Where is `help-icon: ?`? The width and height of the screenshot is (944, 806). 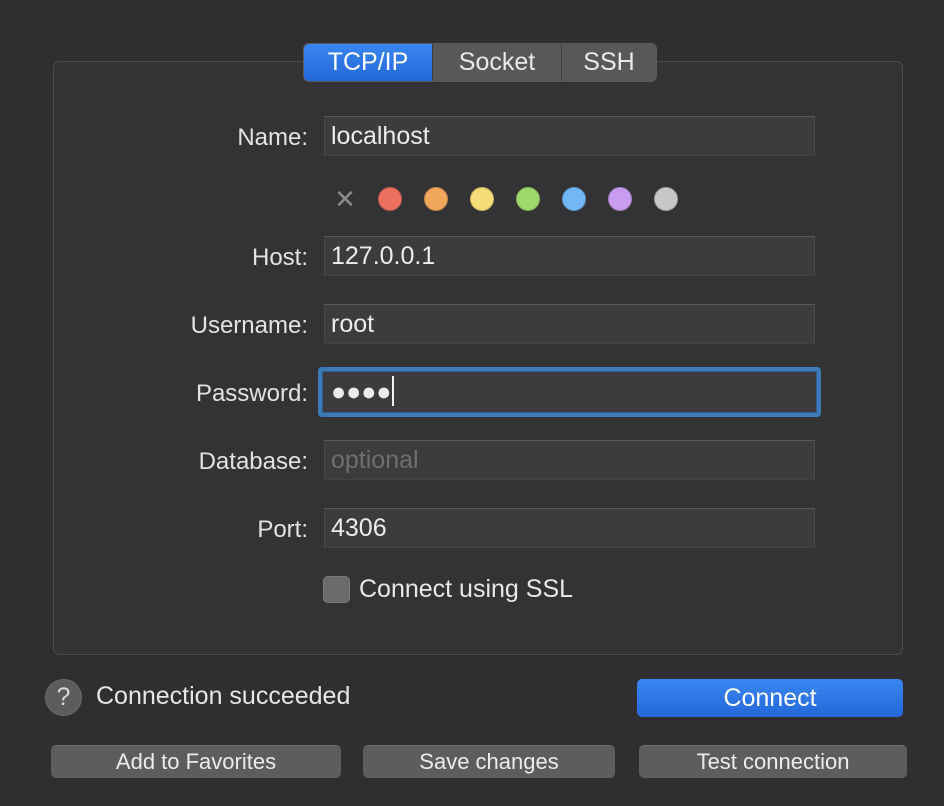 help-icon: ? is located at coordinates (63, 697).